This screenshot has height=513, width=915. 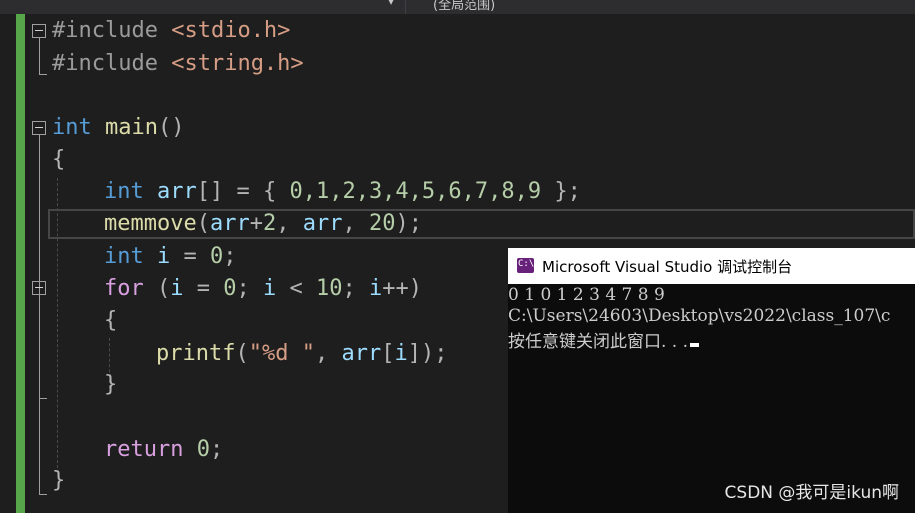 What do you see at coordinates (342, 192) in the screenshot?
I see `code-line-6: int arr[] = { 0,1,2,3,4,5,6,7,8,9 };` at bounding box center [342, 192].